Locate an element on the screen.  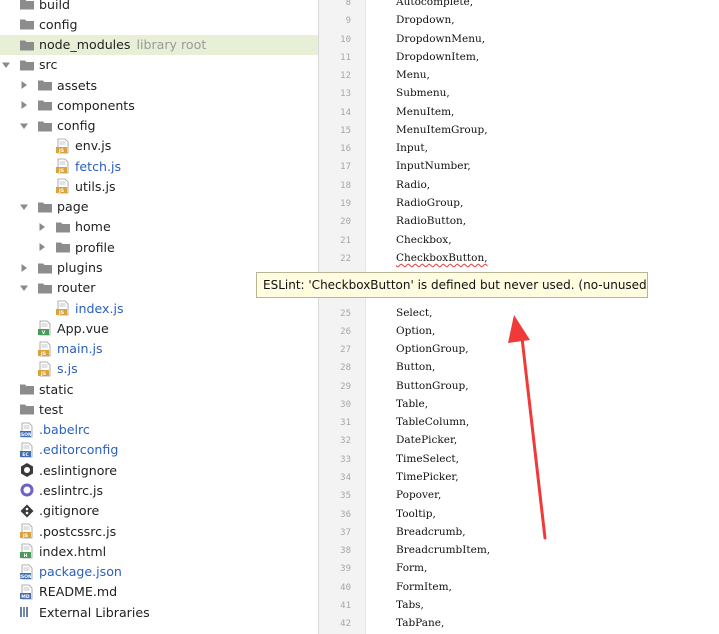
line-number: 41 is located at coordinates (345, 605).